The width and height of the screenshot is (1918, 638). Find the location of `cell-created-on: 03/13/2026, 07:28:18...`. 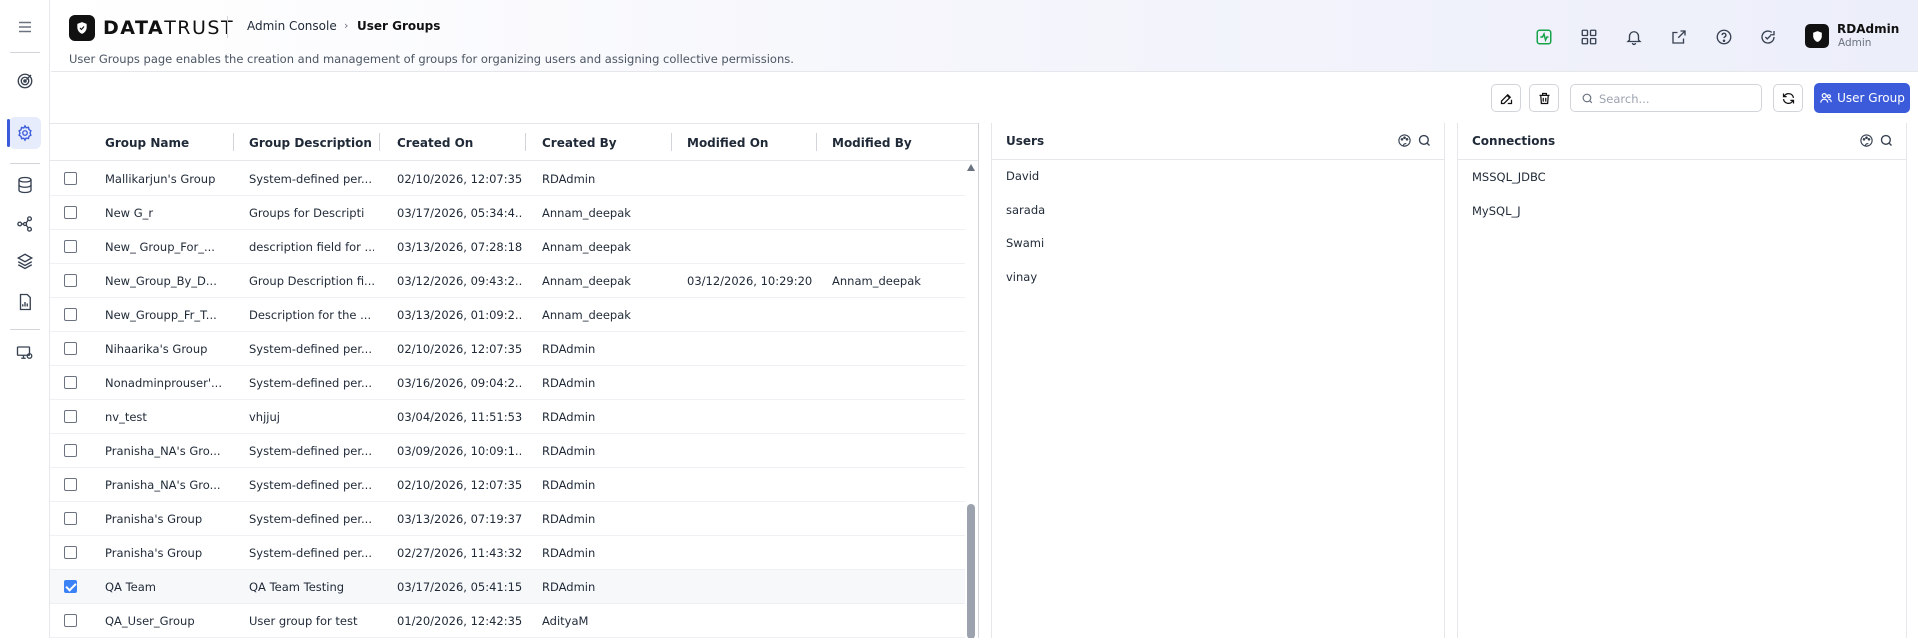

cell-created-on: 03/13/2026, 07:28:18... is located at coordinates (459, 247).